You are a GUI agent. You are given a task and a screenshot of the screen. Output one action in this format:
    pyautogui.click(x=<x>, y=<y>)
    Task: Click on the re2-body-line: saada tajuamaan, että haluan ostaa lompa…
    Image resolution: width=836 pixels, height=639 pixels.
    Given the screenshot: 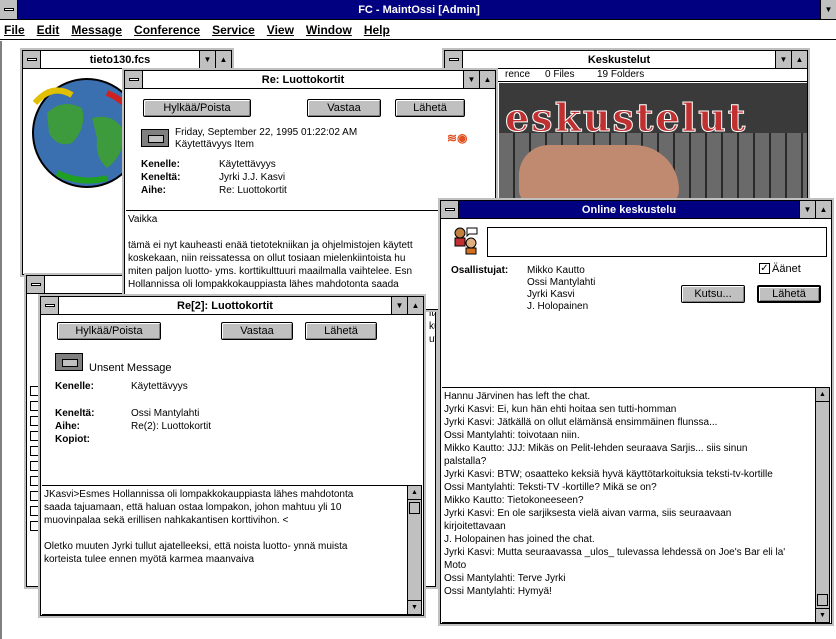 What is the action you would take?
    pyautogui.click(x=193, y=507)
    